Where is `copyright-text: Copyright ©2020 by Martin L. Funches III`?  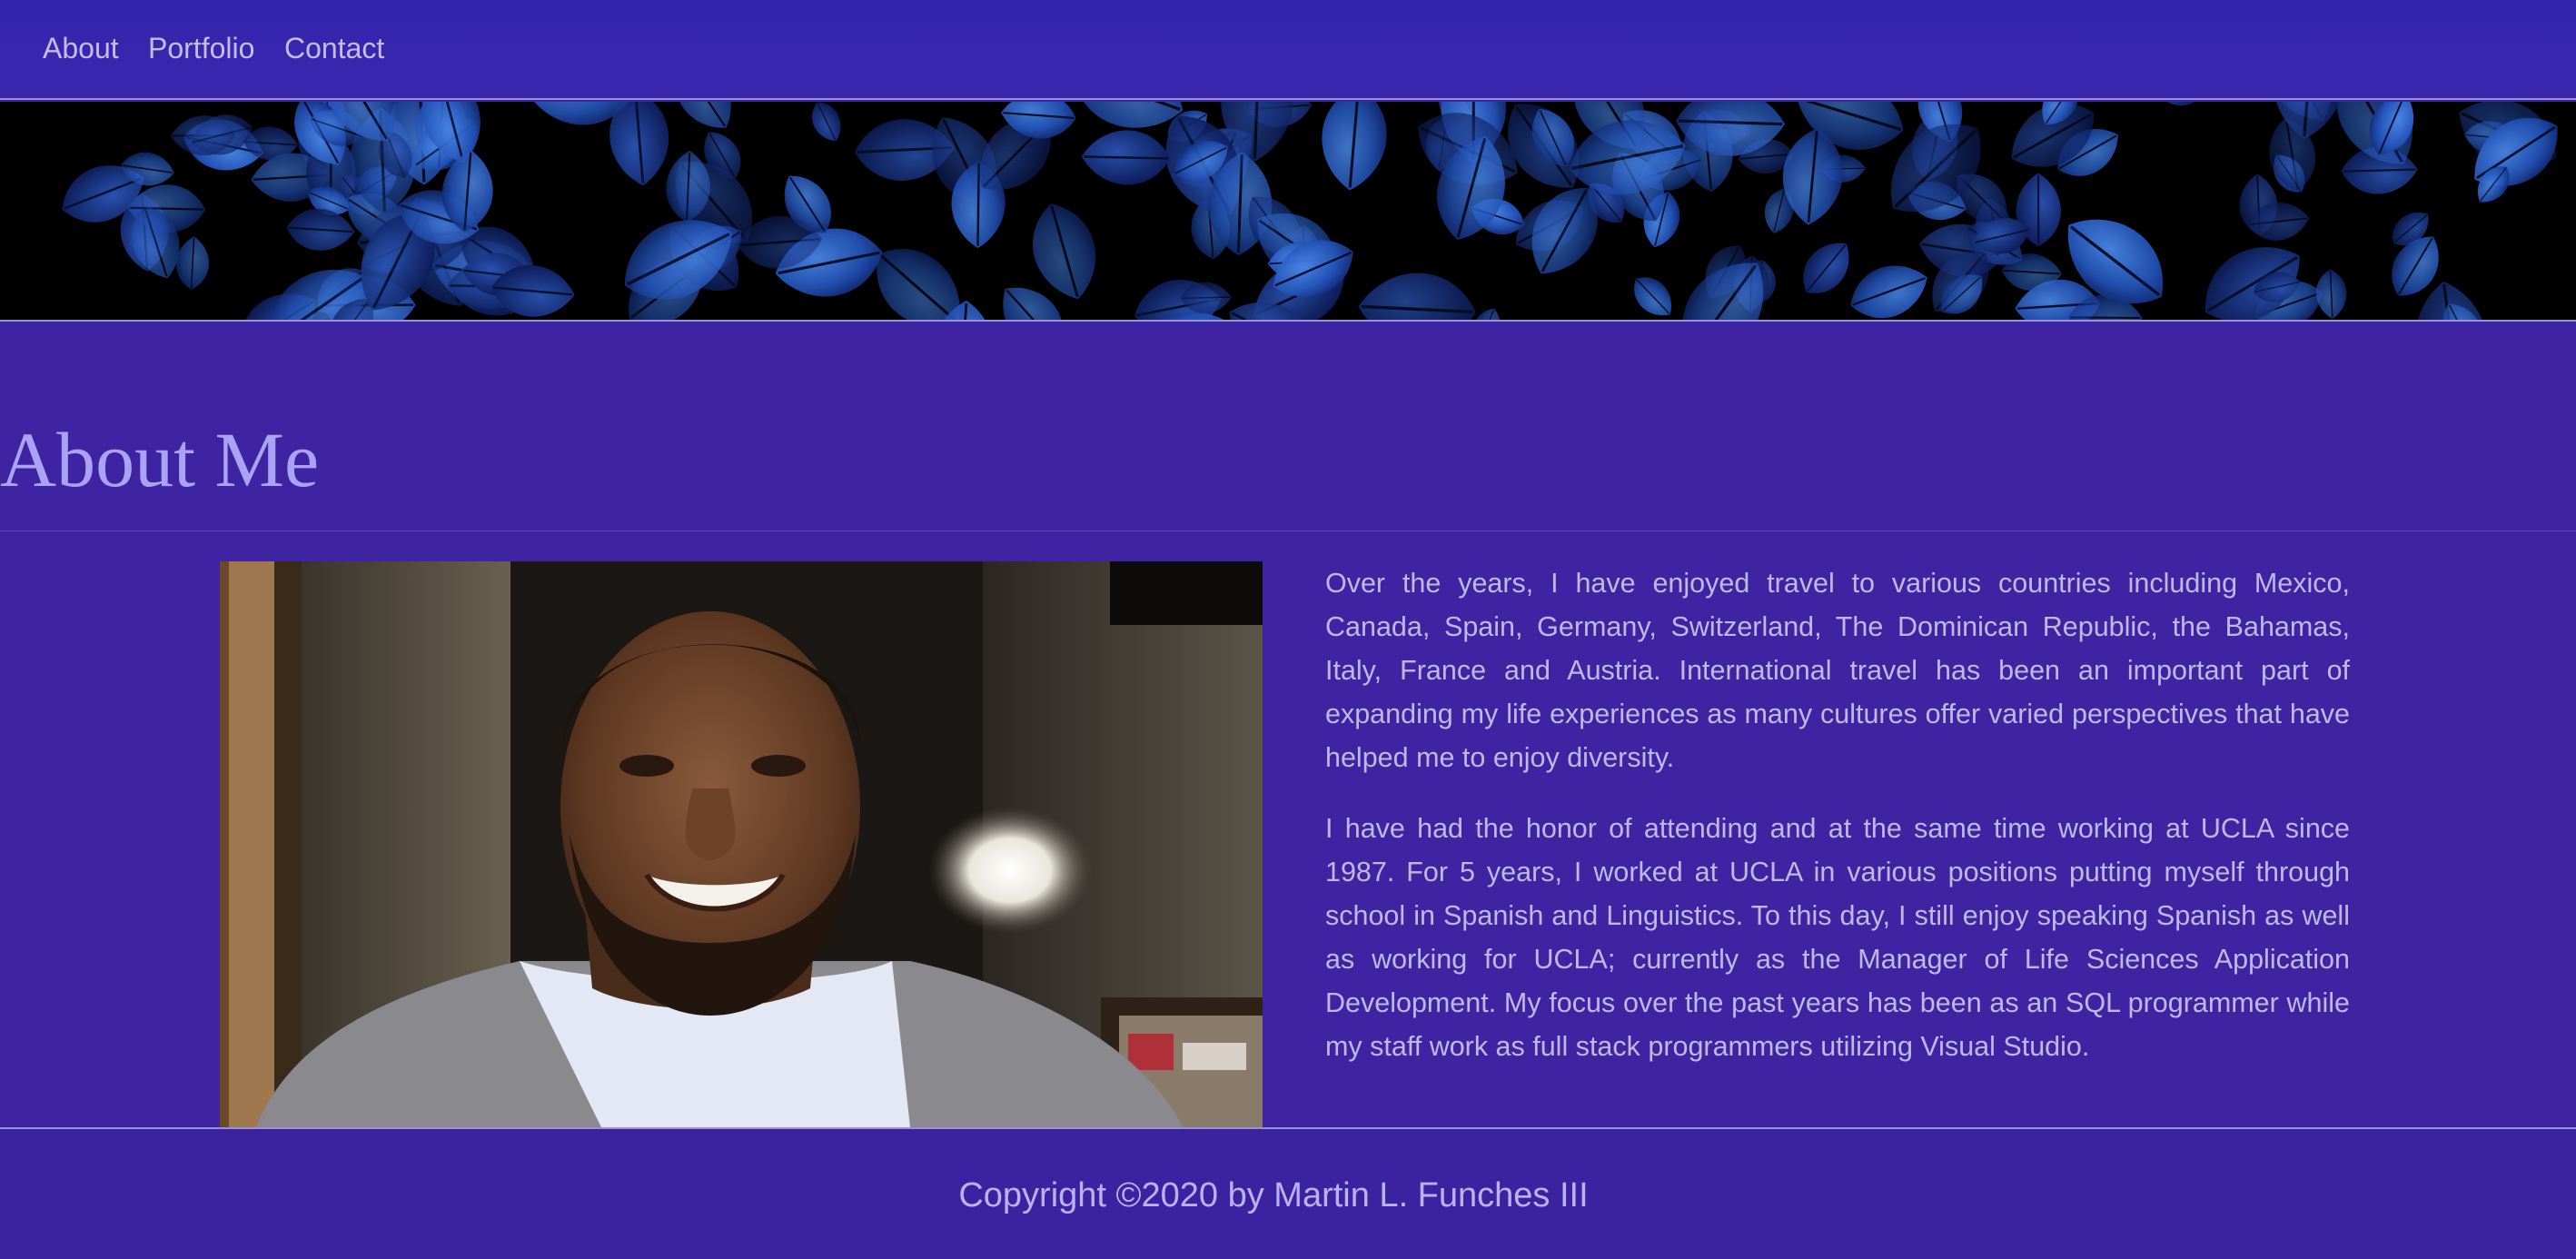 copyright-text: Copyright ©2020 by Martin L. Funches III is located at coordinates (1273, 1195).